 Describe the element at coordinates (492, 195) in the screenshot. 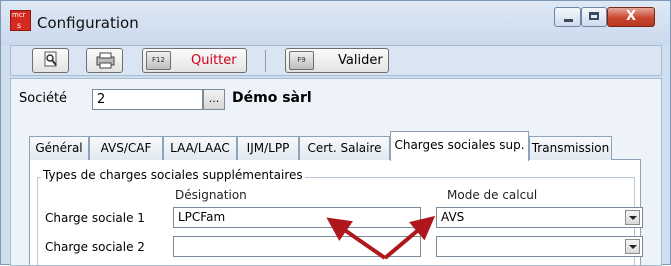

I see `mode-header: Mode de calcul` at that location.